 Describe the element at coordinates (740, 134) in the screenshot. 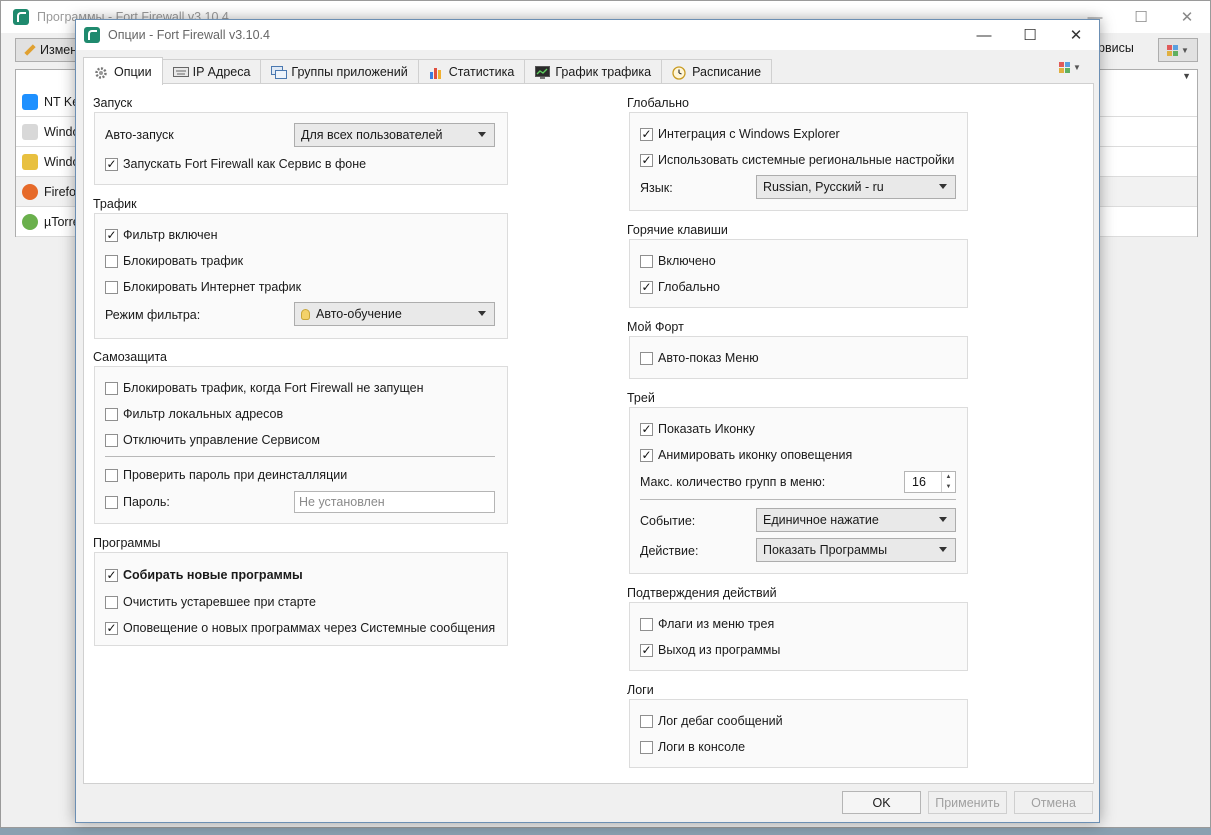

I see `explorer-integration-checkbox: Интеграция с Windows Explorer` at that location.